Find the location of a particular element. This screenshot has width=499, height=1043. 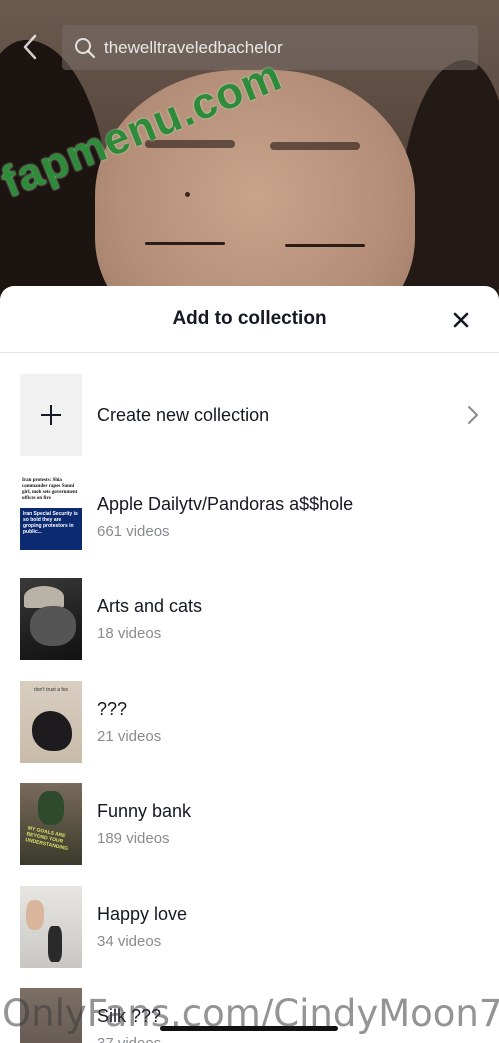

thumbnail-caption: MY GOALS ARE BEYOND YOUR UNDERSTANDING is located at coordinates (46, 839).